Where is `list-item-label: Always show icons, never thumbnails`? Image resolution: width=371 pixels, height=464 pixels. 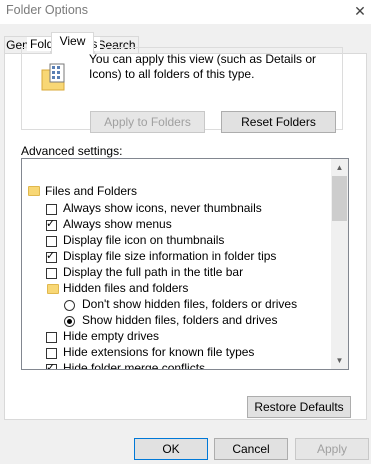
list-item-label: Always show icons, never thumbnails is located at coordinates (162, 208).